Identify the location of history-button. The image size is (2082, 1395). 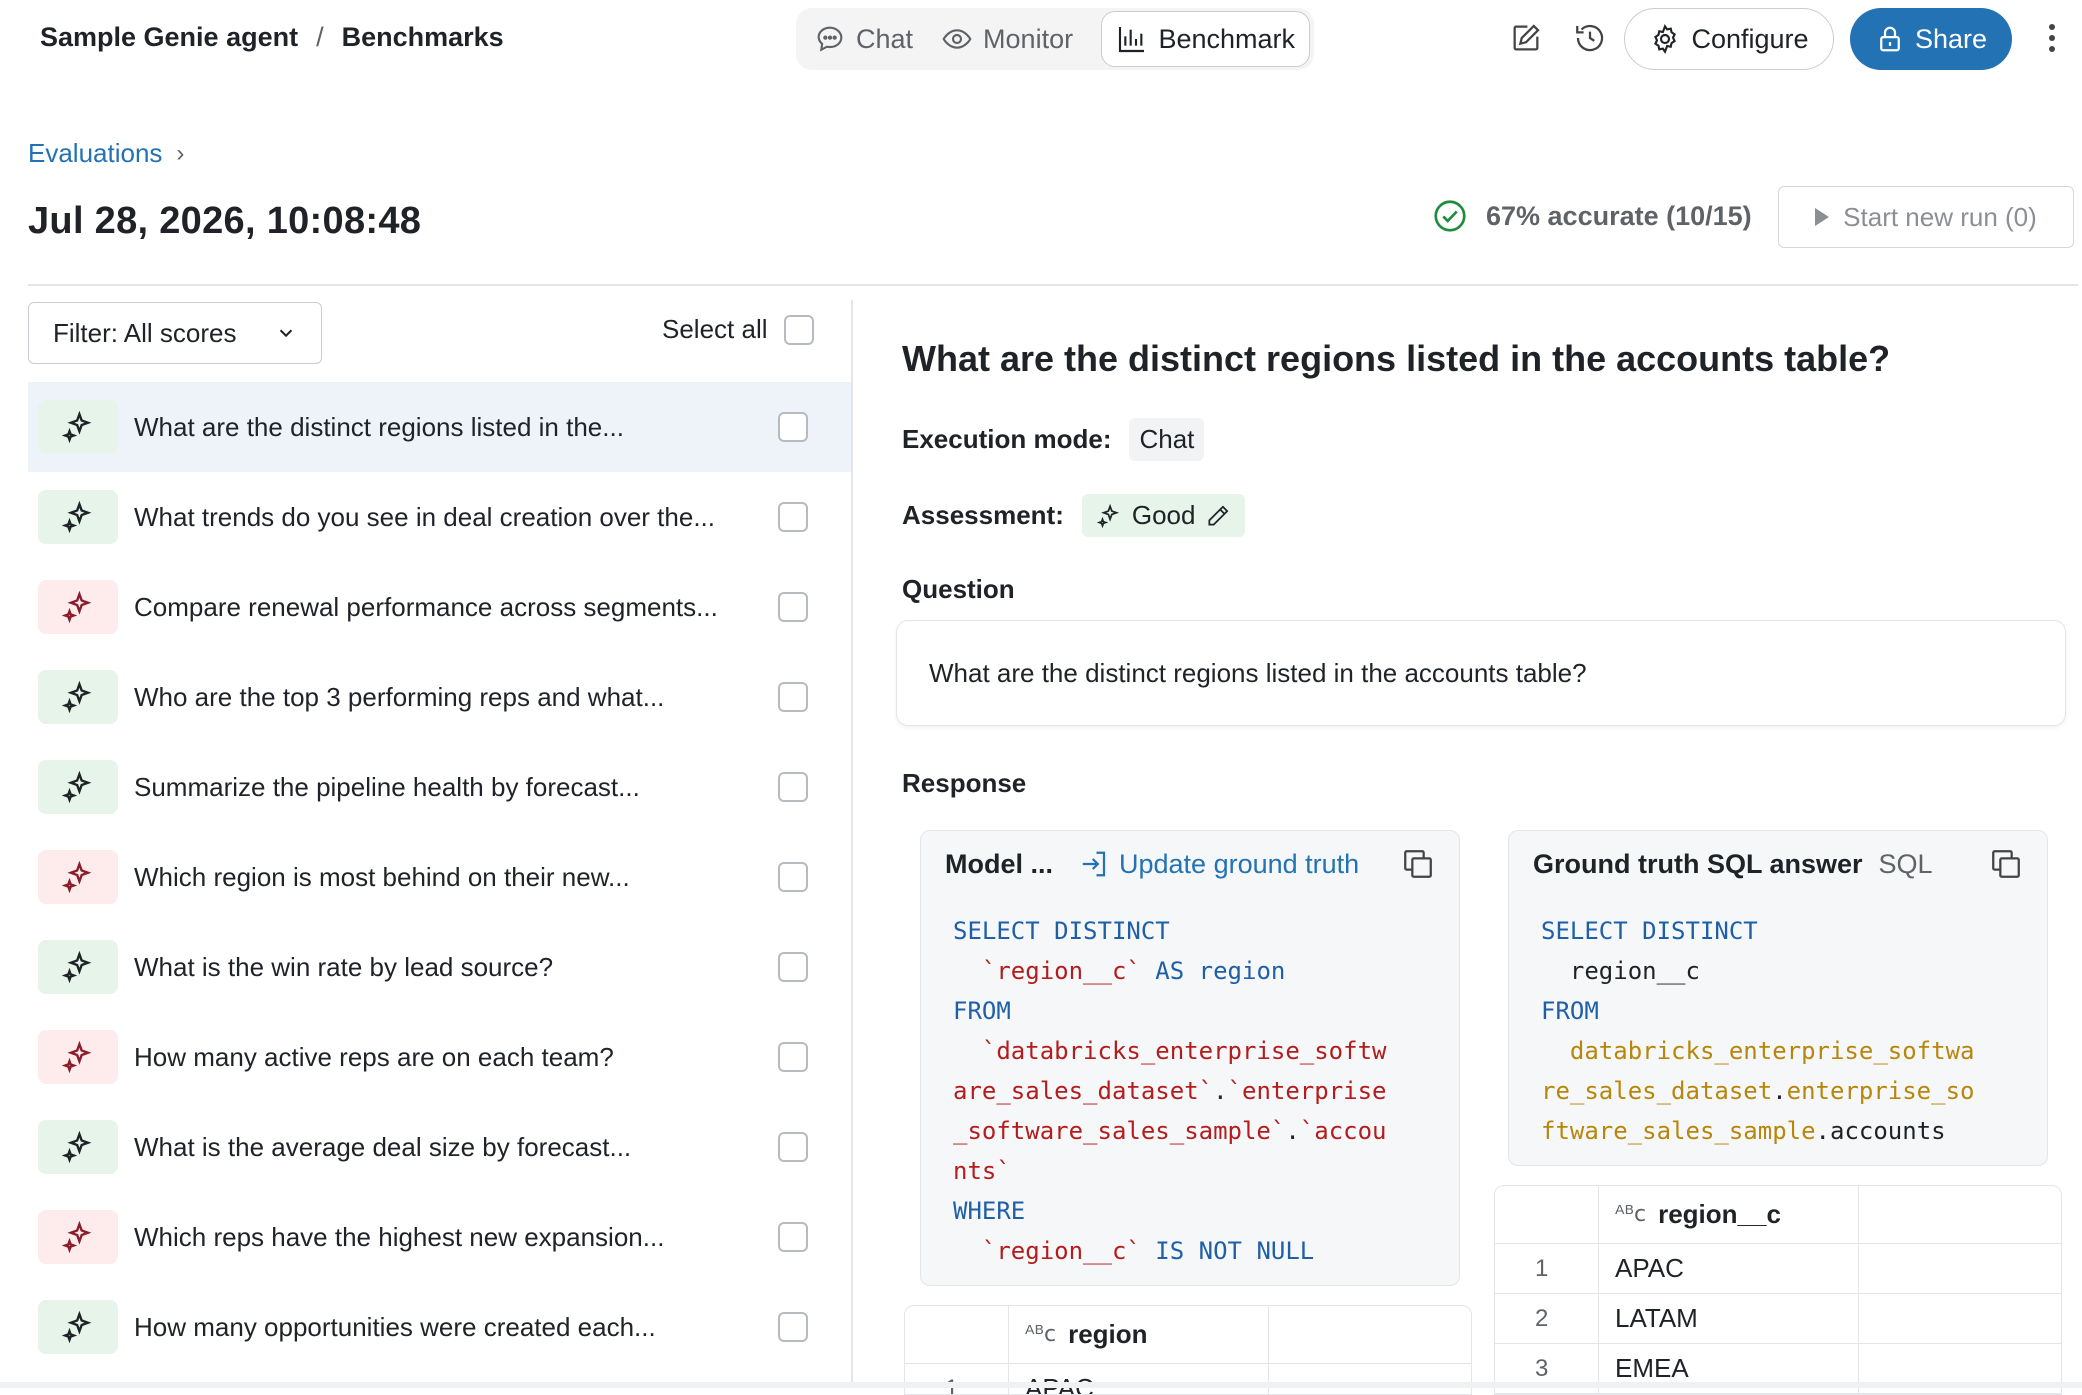
(1590, 38).